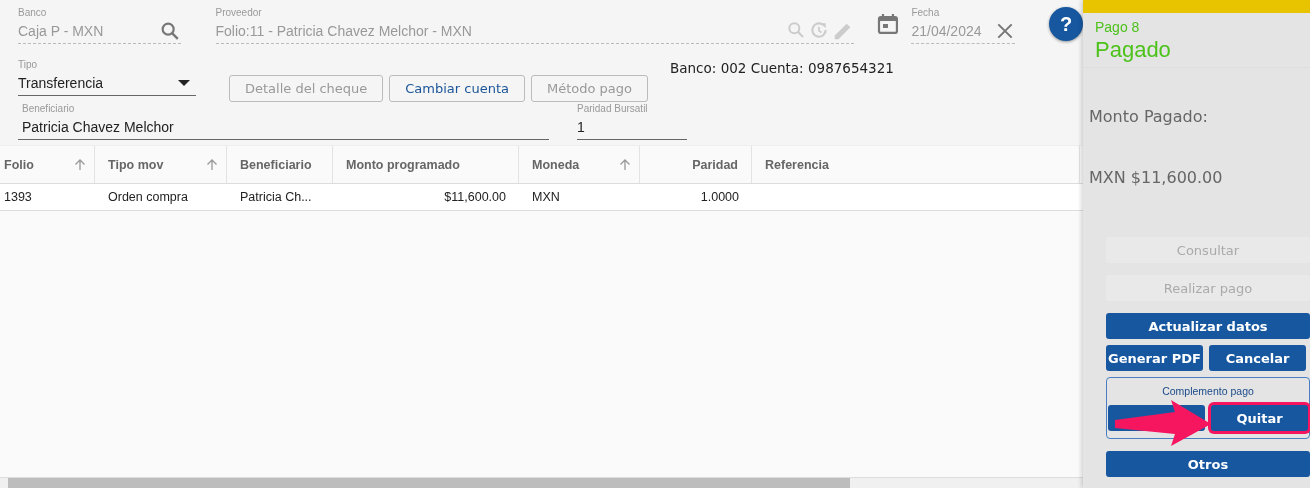 The width and height of the screenshot is (1310, 488). I want to click on action-button: Otros, so click(1208, 464).